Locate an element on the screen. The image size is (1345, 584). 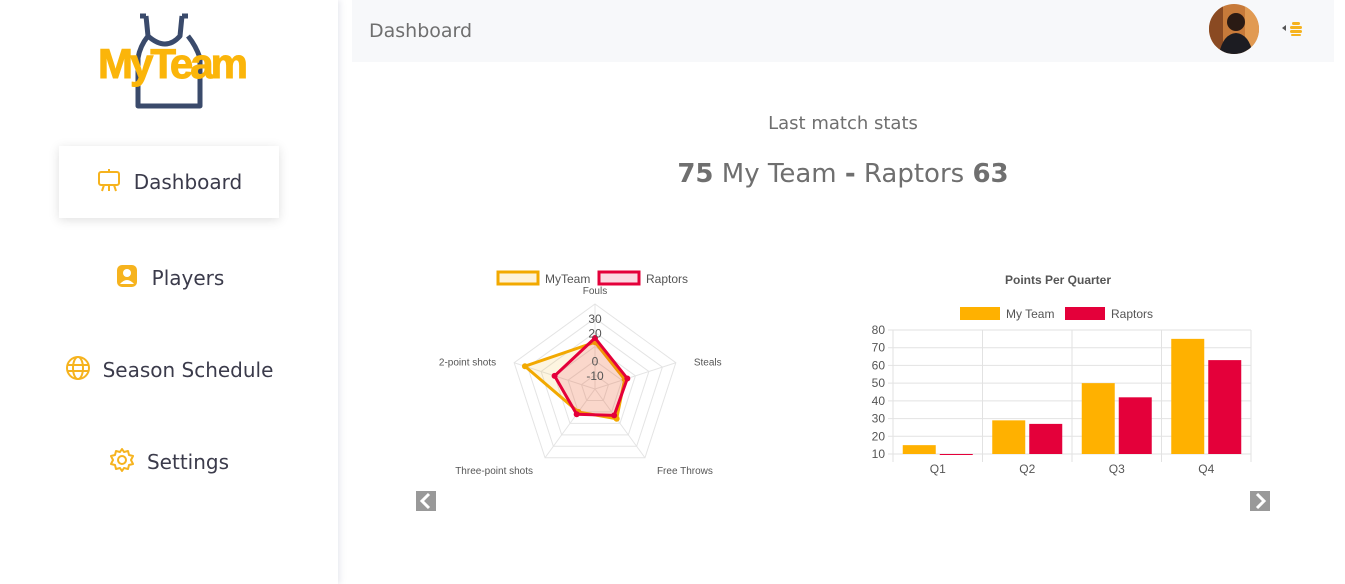
home-score: 75 is located at coordinates (695, 174).